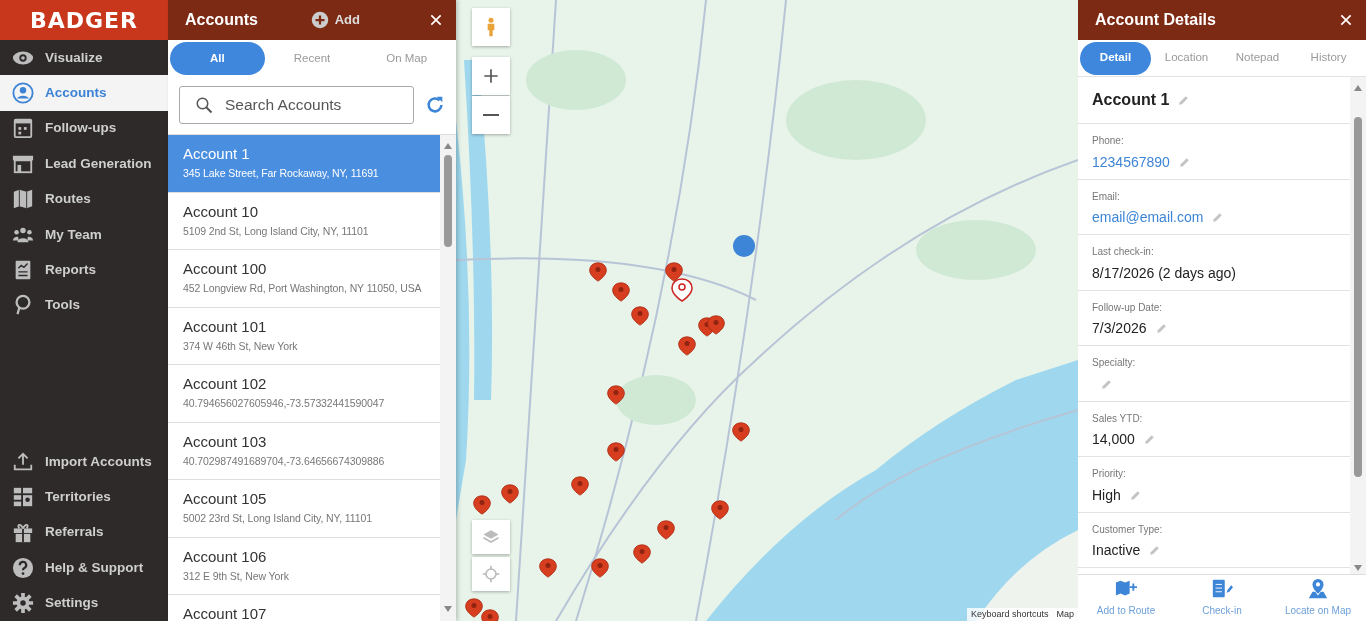  I want to click on upload-icon, so click(23, 461).